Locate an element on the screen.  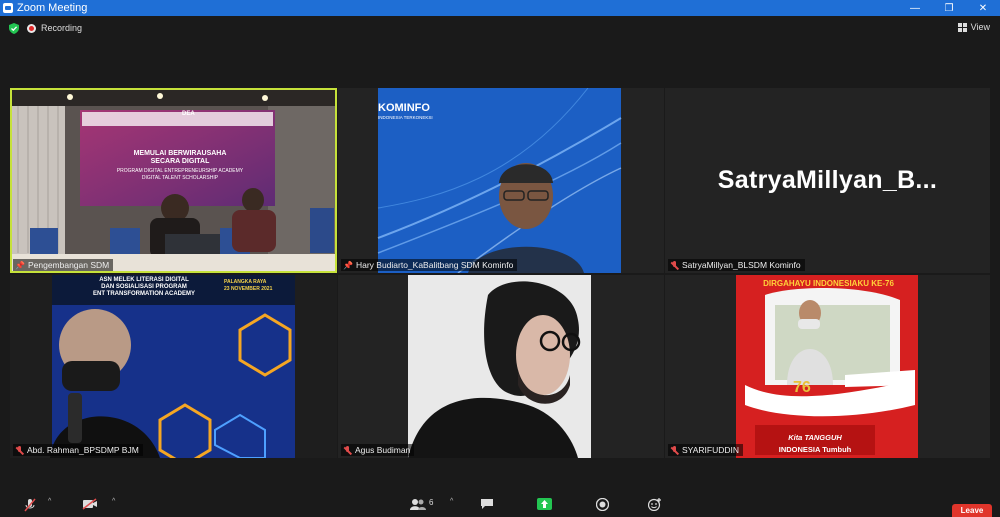
video-options-caret: ^ is located at coordinates (113, 501).